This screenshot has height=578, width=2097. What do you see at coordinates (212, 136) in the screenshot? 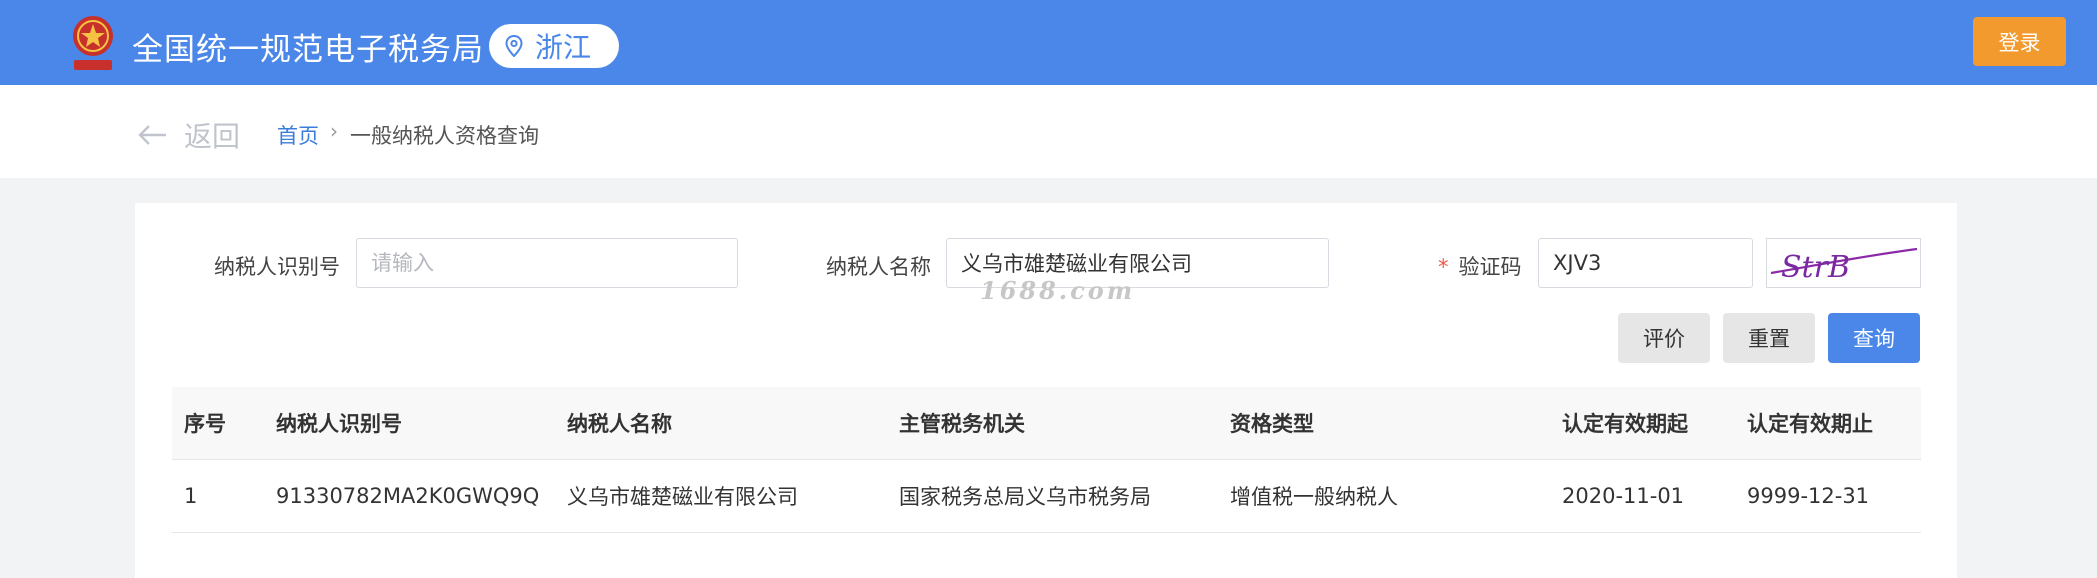
I see `back-label: 返回` at bounding box center [212, 136].